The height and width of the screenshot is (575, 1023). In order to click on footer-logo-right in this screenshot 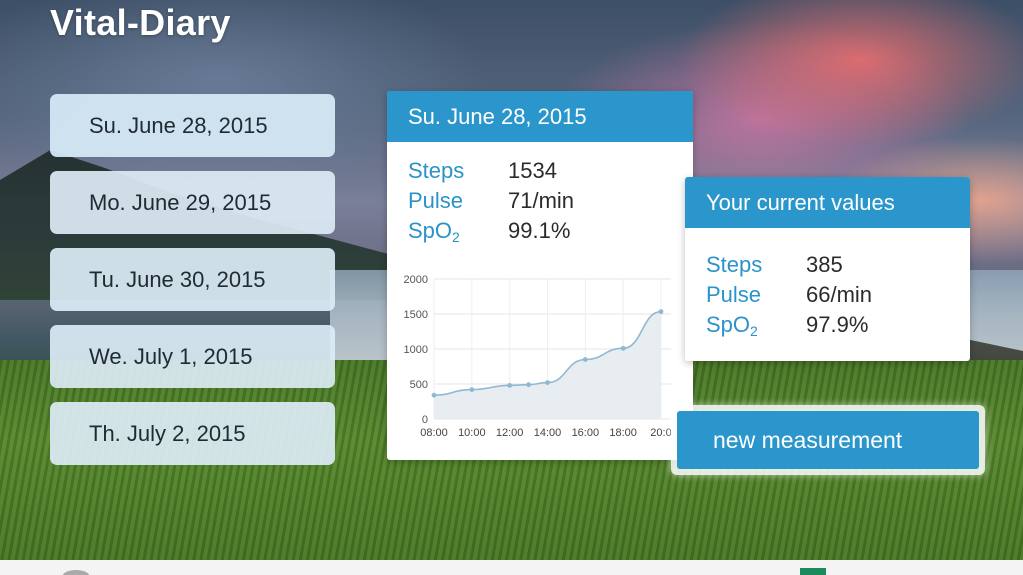, I will do `click(813, 571)`.